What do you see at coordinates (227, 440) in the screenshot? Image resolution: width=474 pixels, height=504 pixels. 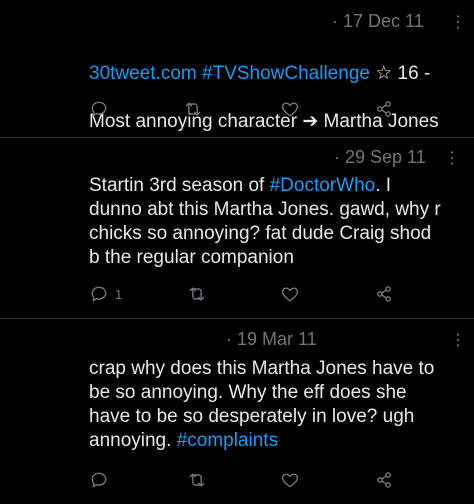 I see `hashtag-link: #complaints` at bounding box center [227, 440].